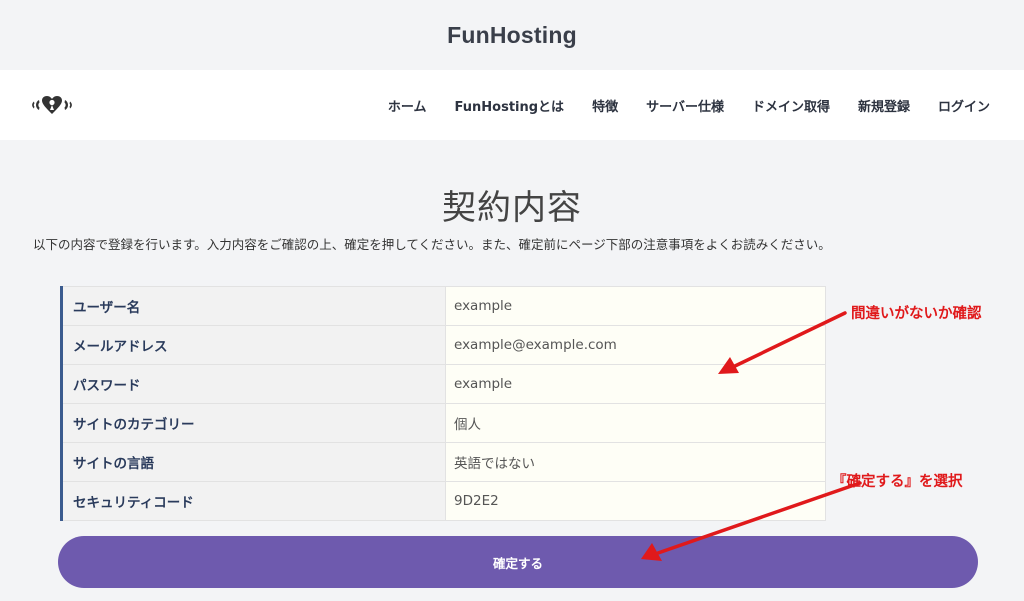 This screenshot has width=1024, height=601. I want to click on nav-item-home: ホーム, so click(407, 105).